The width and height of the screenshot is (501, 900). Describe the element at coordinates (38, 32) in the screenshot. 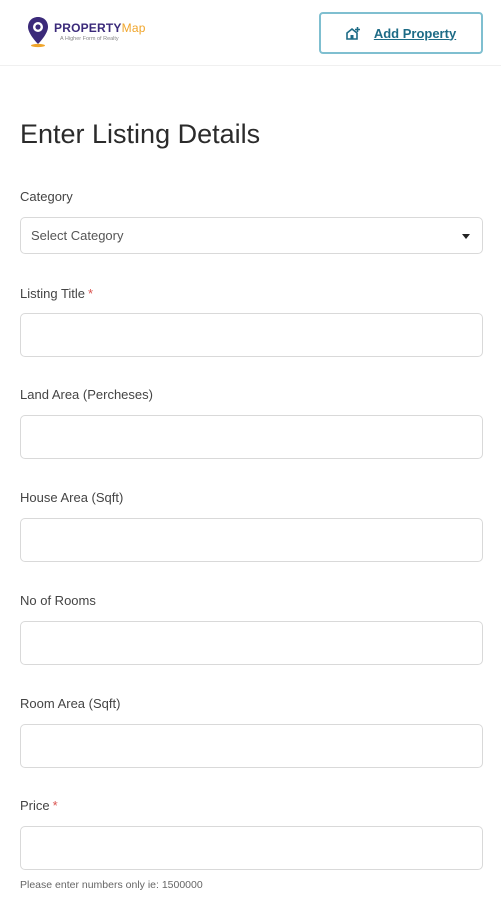

I see `location-pin-icon` at that location.